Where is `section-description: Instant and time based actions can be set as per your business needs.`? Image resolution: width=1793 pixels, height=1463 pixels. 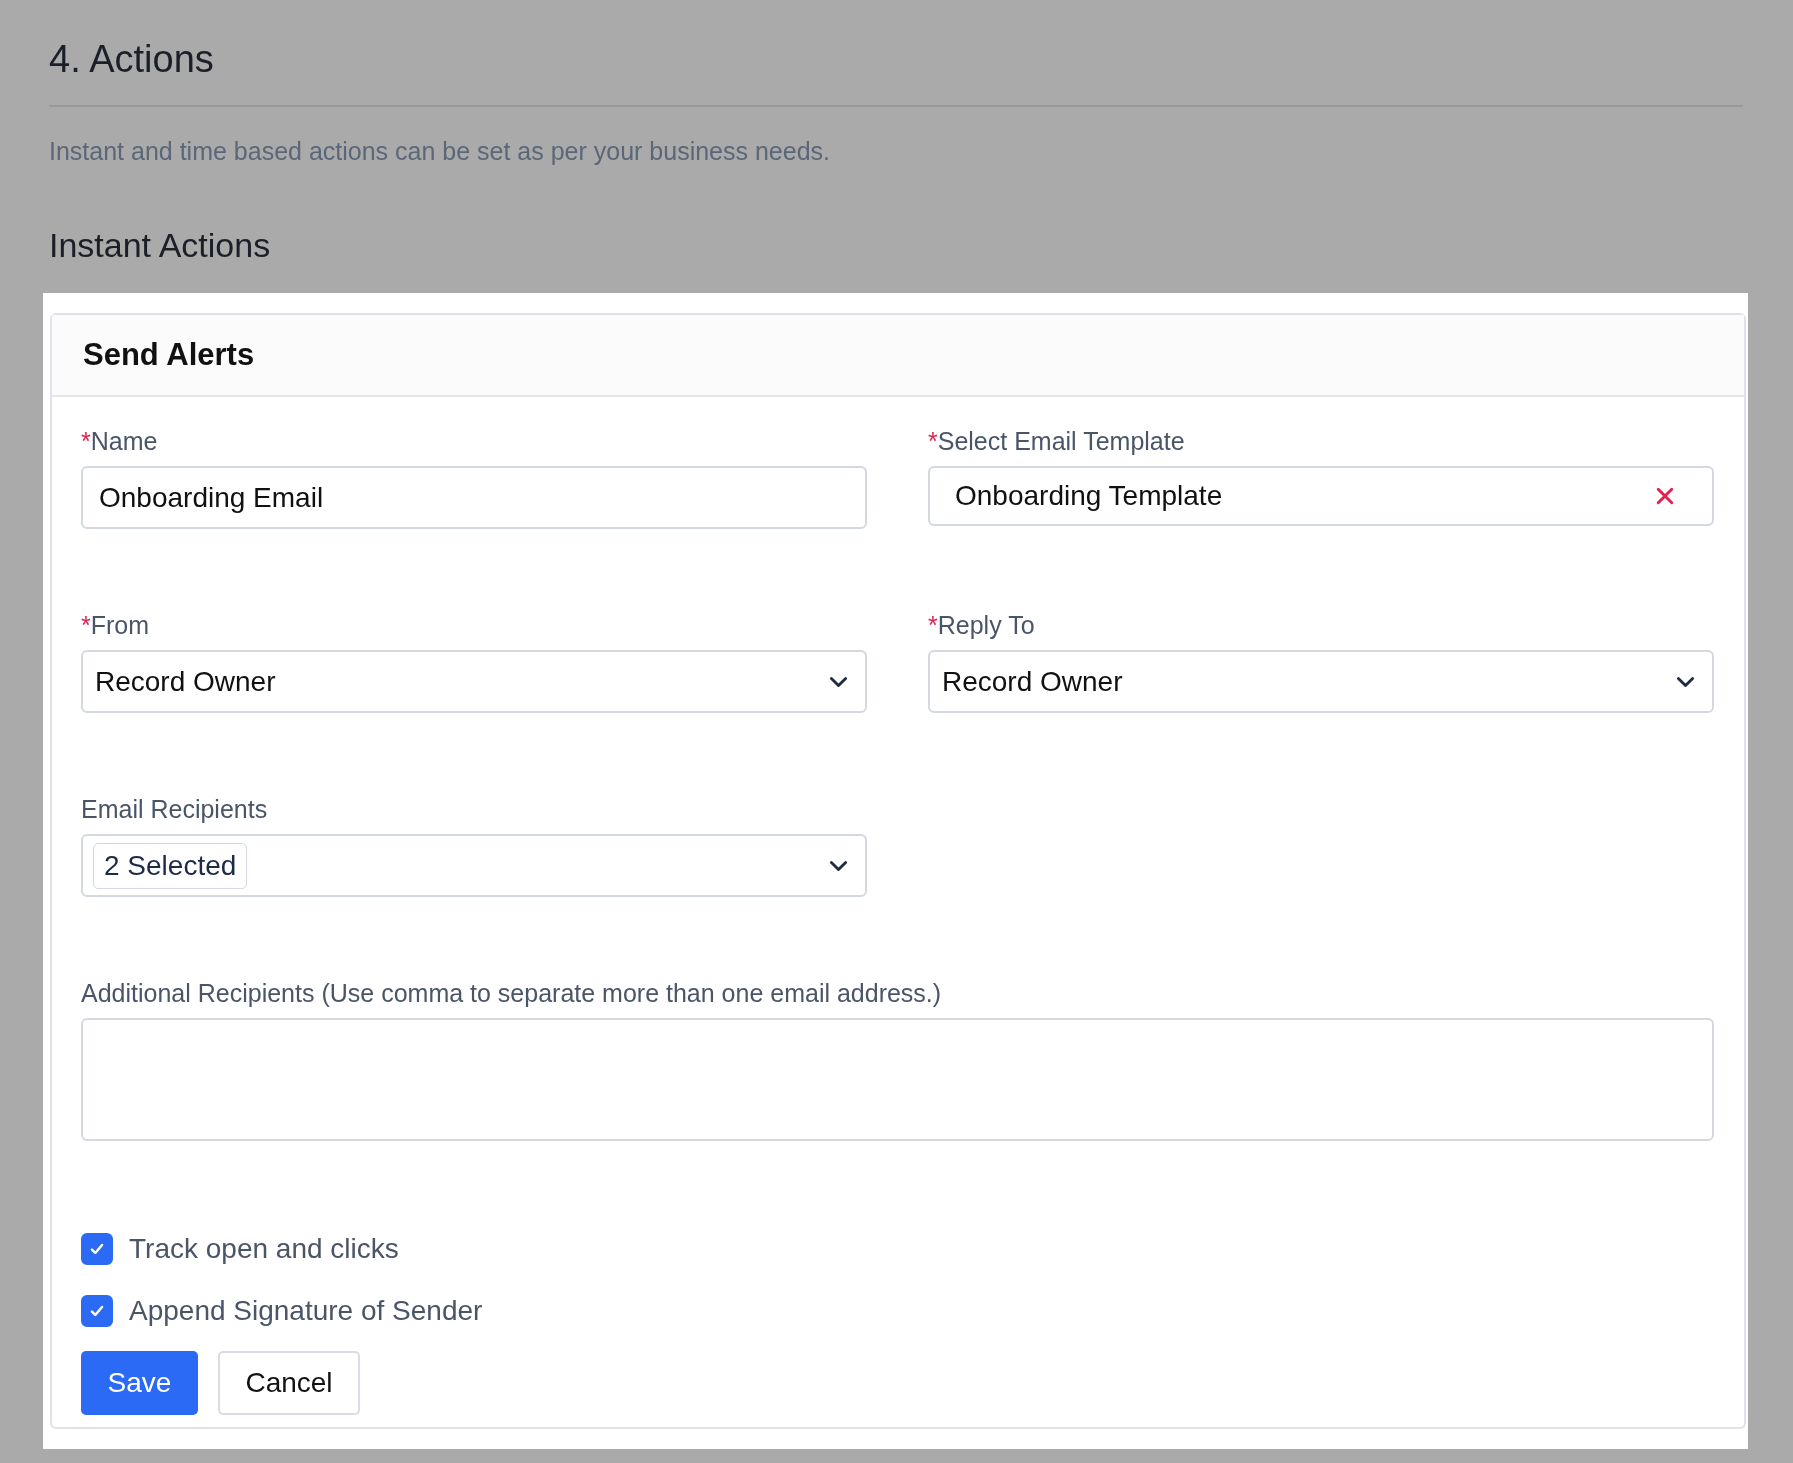 section-description: Instant and time based actions can be set as per your business needs. is located at coordinates (440, 151).